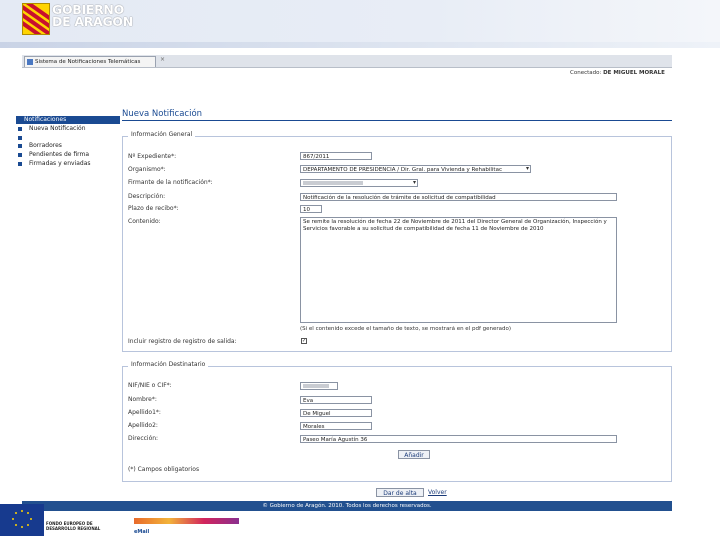 The width and height of the screenshot is (720, 540). What do you see at coordinates (153, 208) in the screenshot?
I see `plazo-label: Plazo de recibo*:` at bounding box center [153, 208].